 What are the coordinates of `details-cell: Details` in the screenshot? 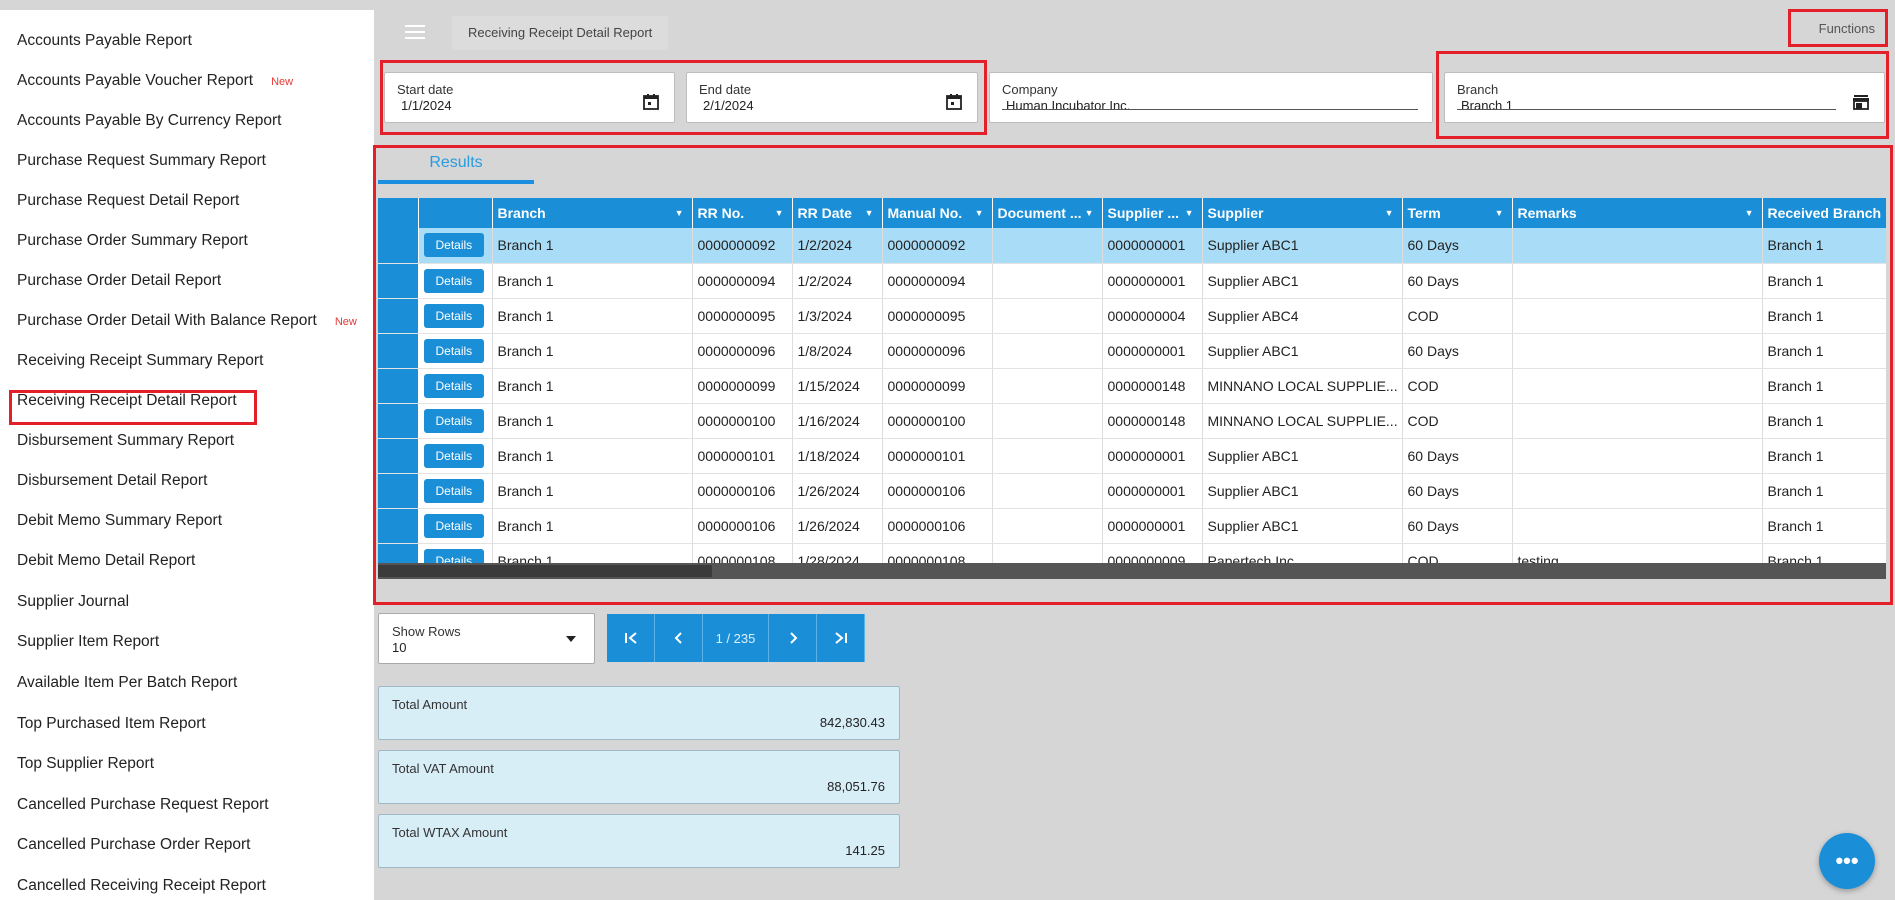 It's located at (455, 351).